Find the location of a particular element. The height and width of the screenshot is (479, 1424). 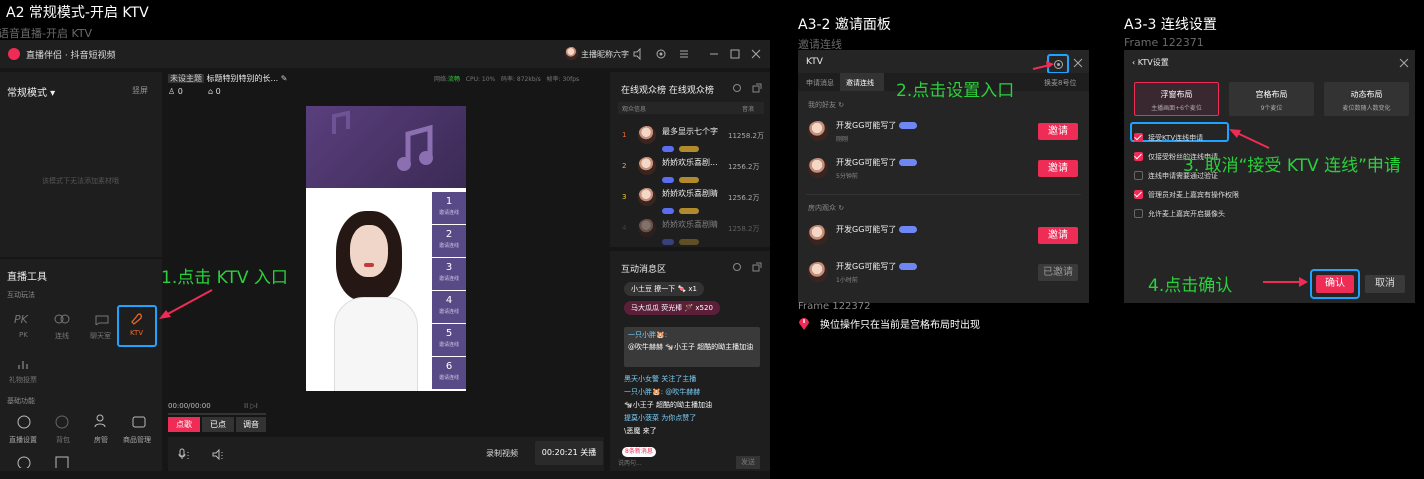

setting-option-label: 管理员对麦上嘉宾有操作权限 is located at coordinates (1193, 194).